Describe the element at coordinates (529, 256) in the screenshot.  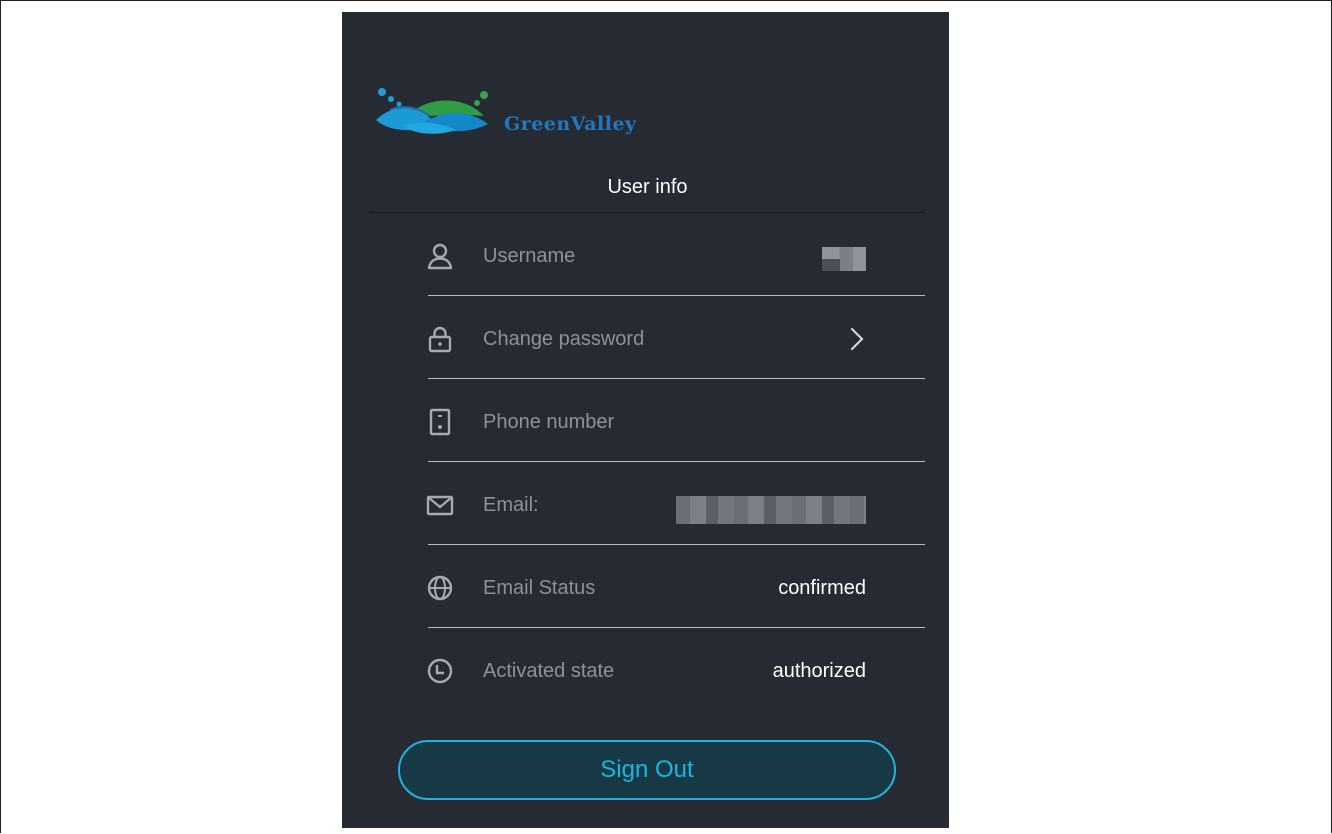
I see `username-label: Username` at that location.